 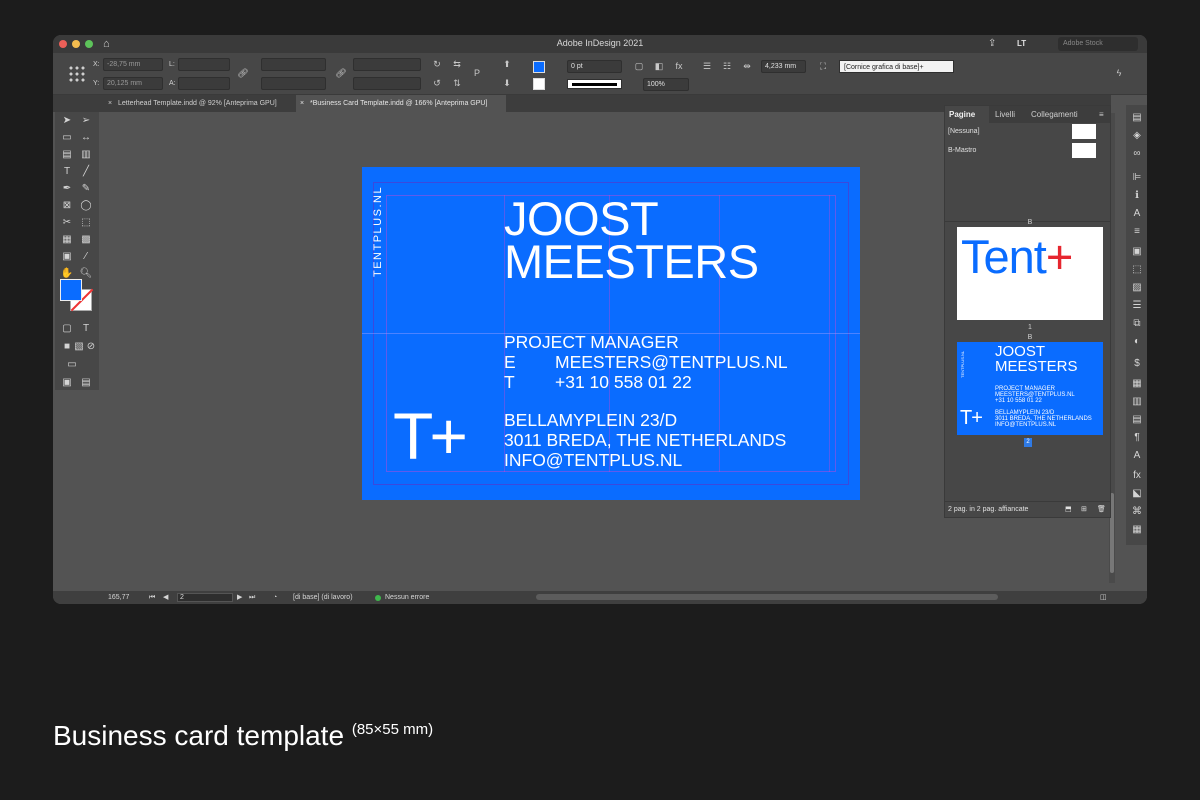 What do you see at coordinates (1084, 510) in the screenshot?
I see `new-page-icon: ⊞` at bounding box center [1084, 510].